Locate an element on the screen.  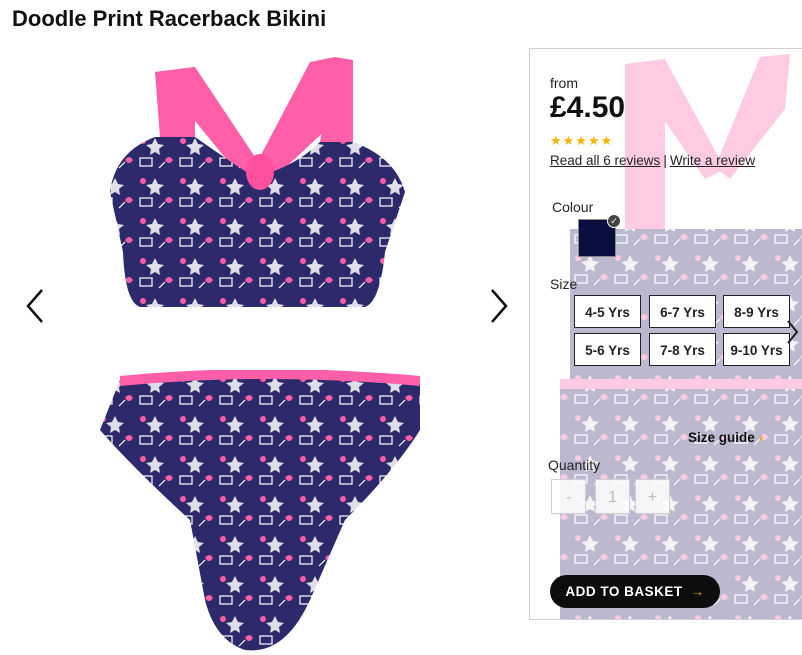
size-button-9-10: 9-10 Yrs is located at coordinates (756, 349).